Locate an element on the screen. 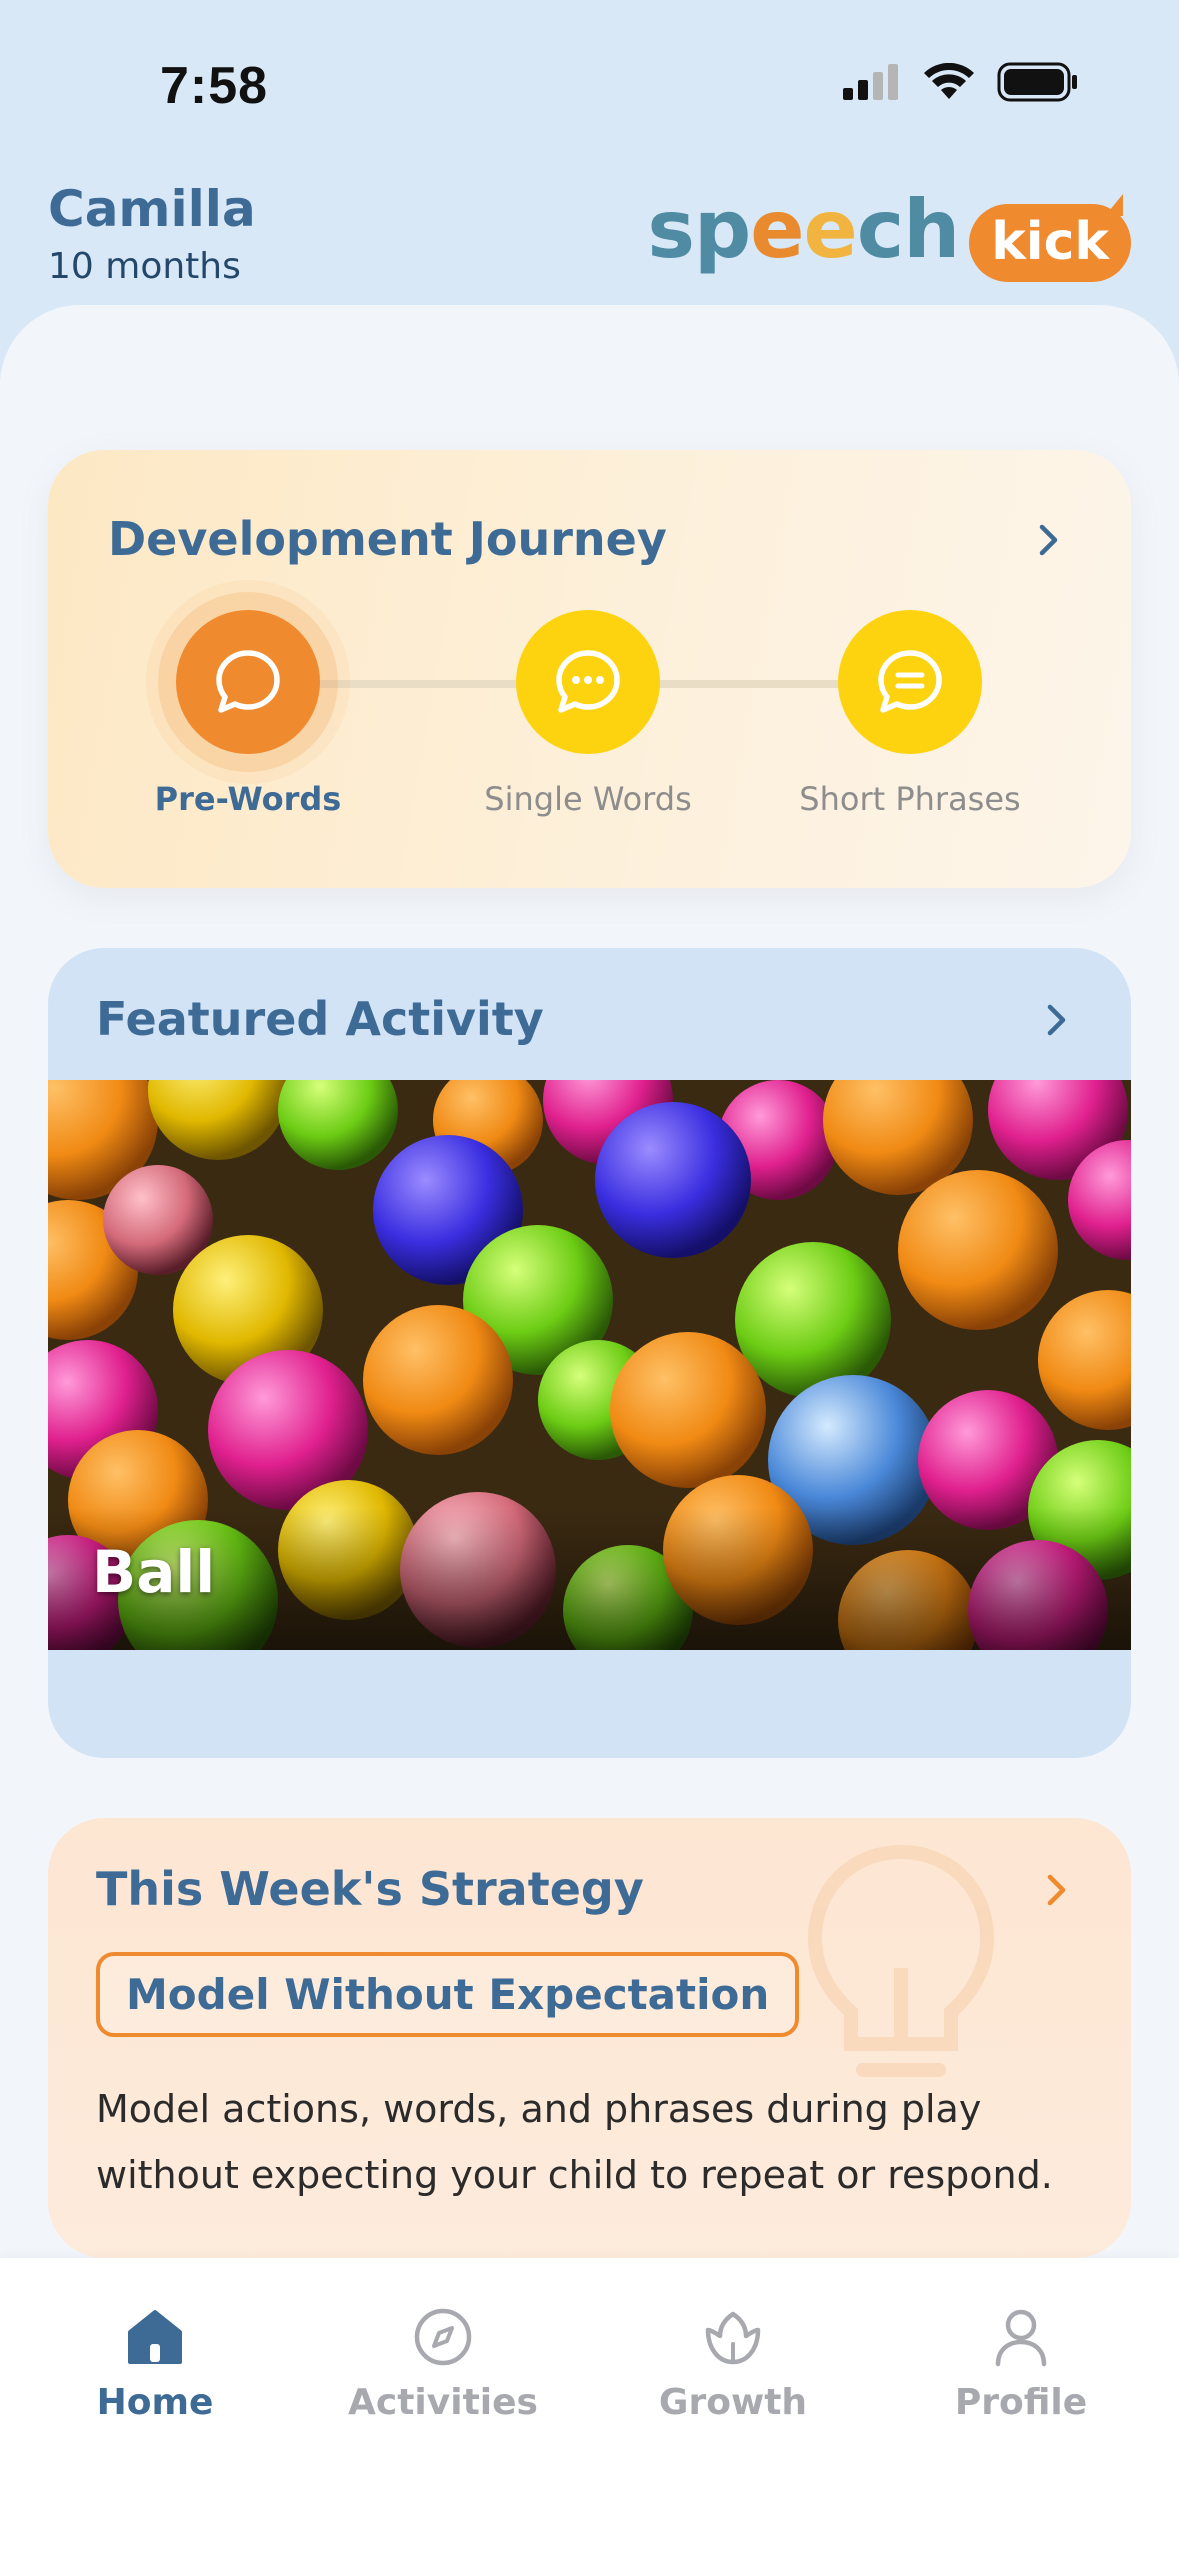 Image resolution: width=1179 pixels, height=2556 pixels. journey-step-pre-words: Pre-Words is located at coordinates (248, 714).